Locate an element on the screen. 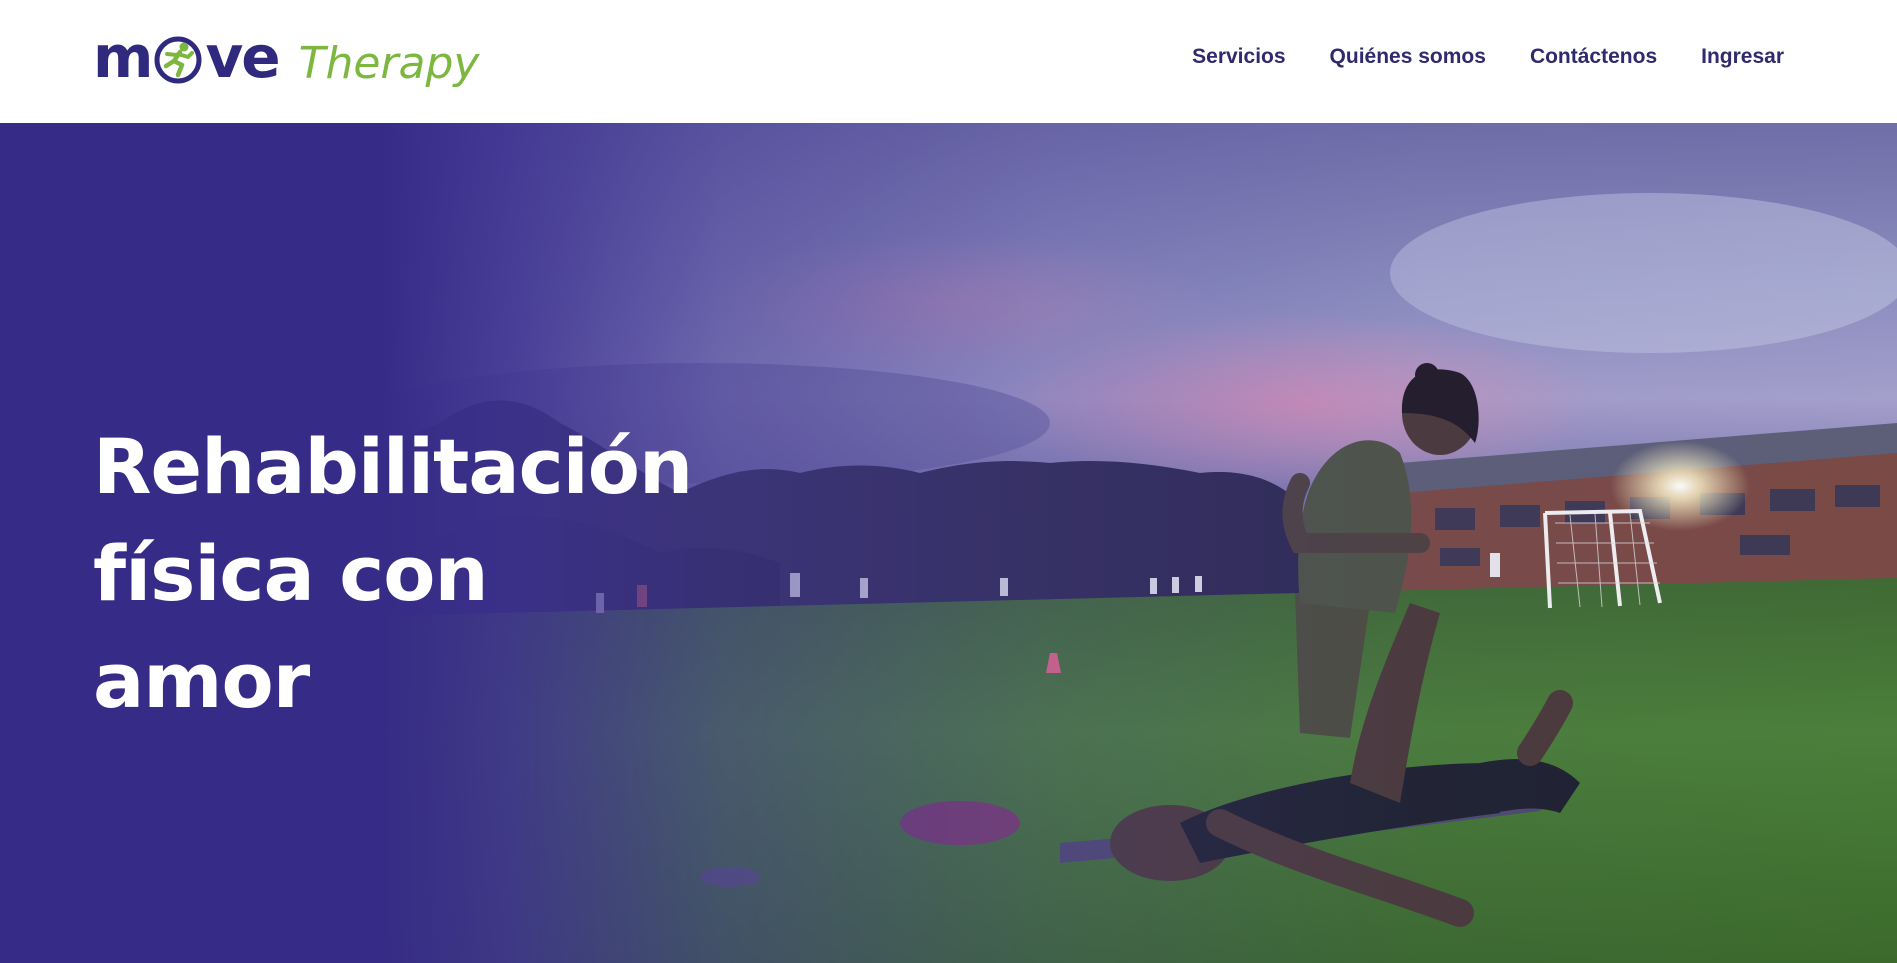 Image resolution: width=1897 pixels, height=963 pixels. logo: m ve Therapy is located at coordinates (286, 57).